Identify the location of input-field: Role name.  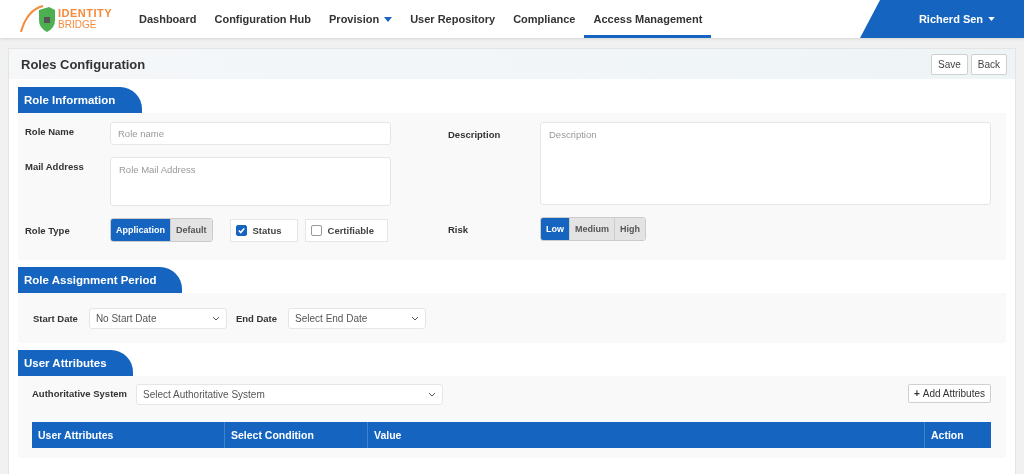
(250, 133).